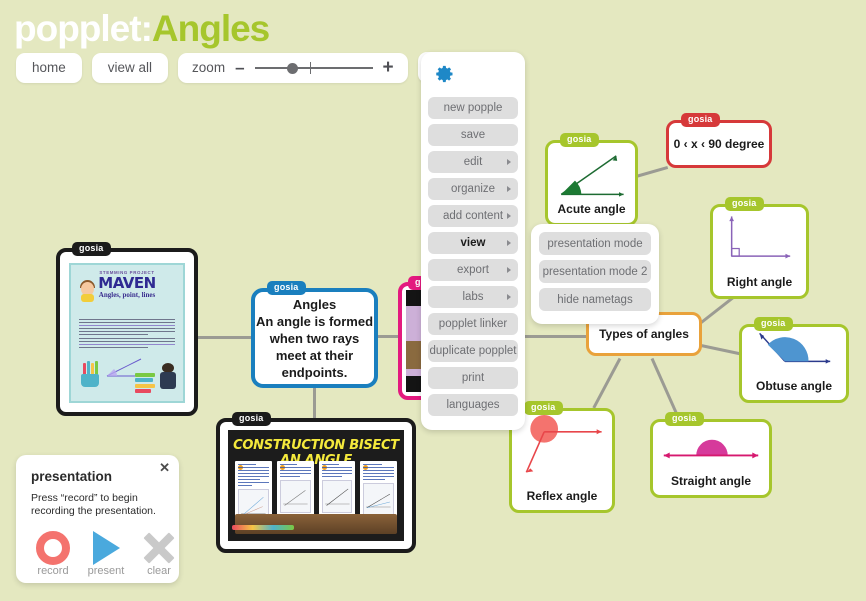  I want to click on menu-item-label: popplet linker, so click(473, 324).